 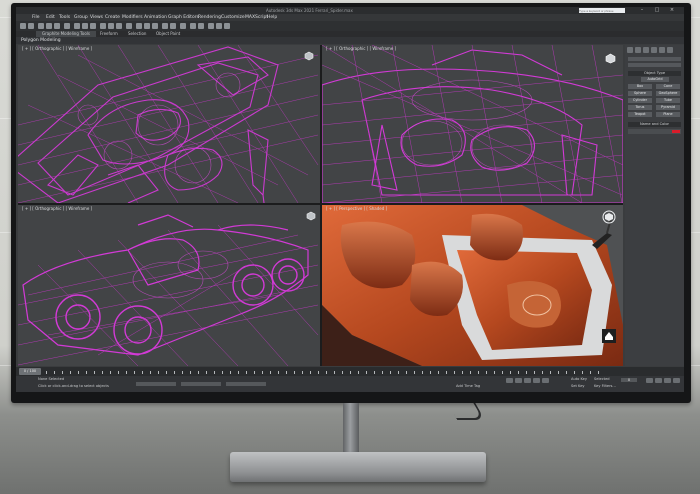 What do you see at coordinates (129, 26) in the screenshot?
I see `reference-coordinate-icon` at bounding box center [129, 26].